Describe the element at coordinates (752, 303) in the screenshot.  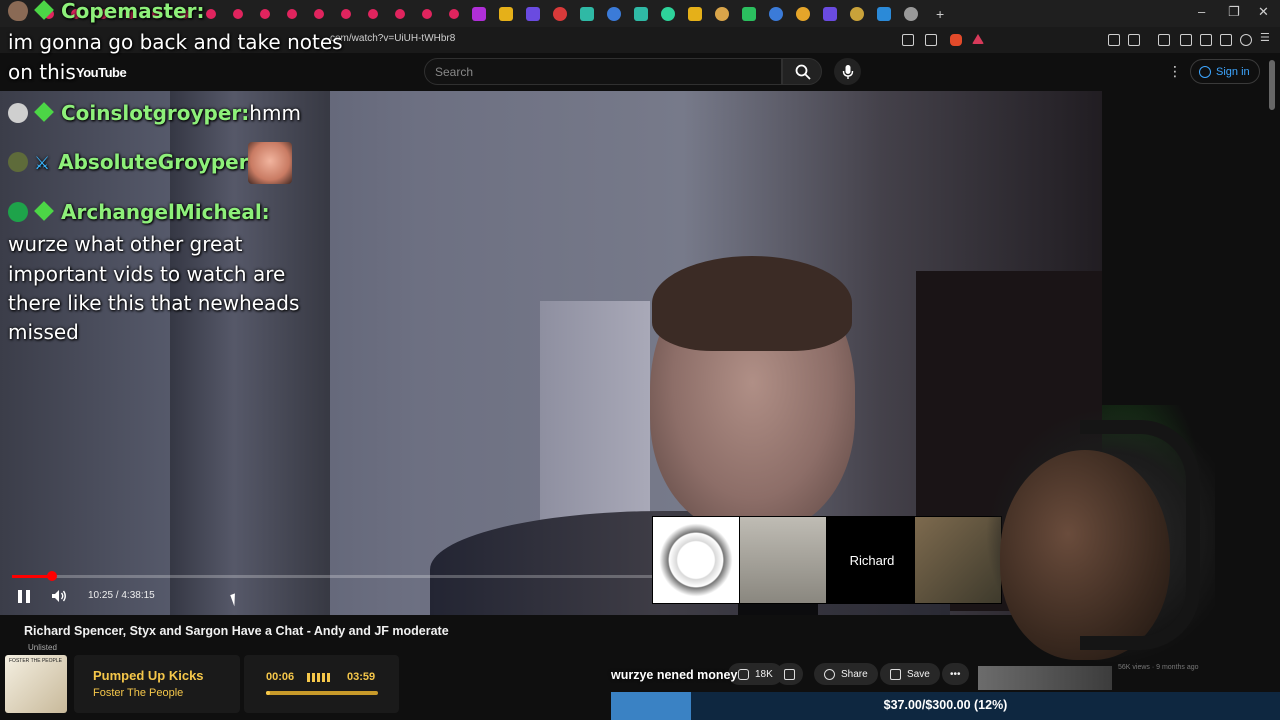
I see `video-subject-hair` at that location.